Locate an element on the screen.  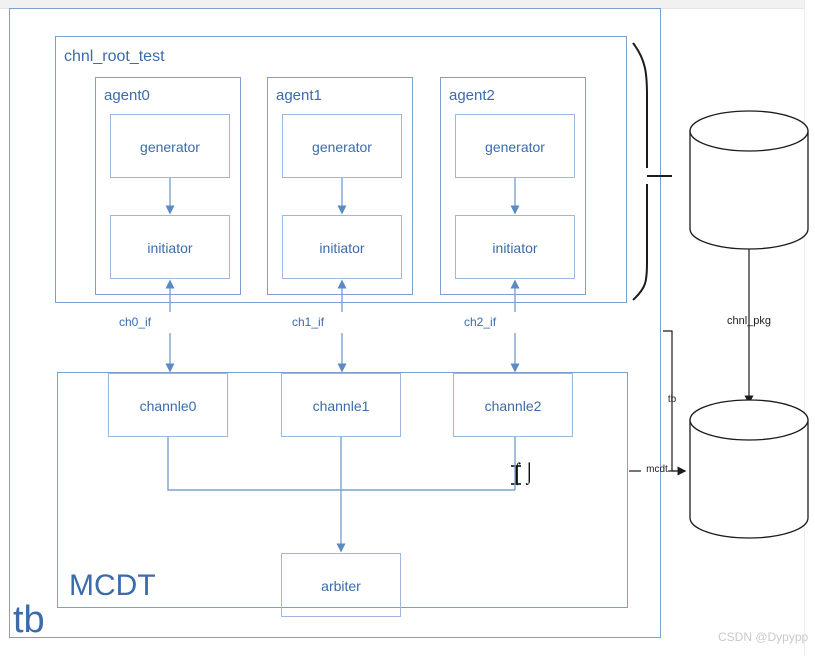
agent1-generator-box: generator is located at coordinates (342, 146).